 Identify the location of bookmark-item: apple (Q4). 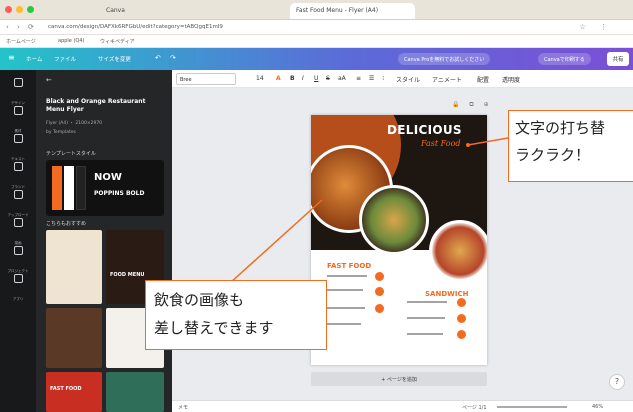
(71, 41).